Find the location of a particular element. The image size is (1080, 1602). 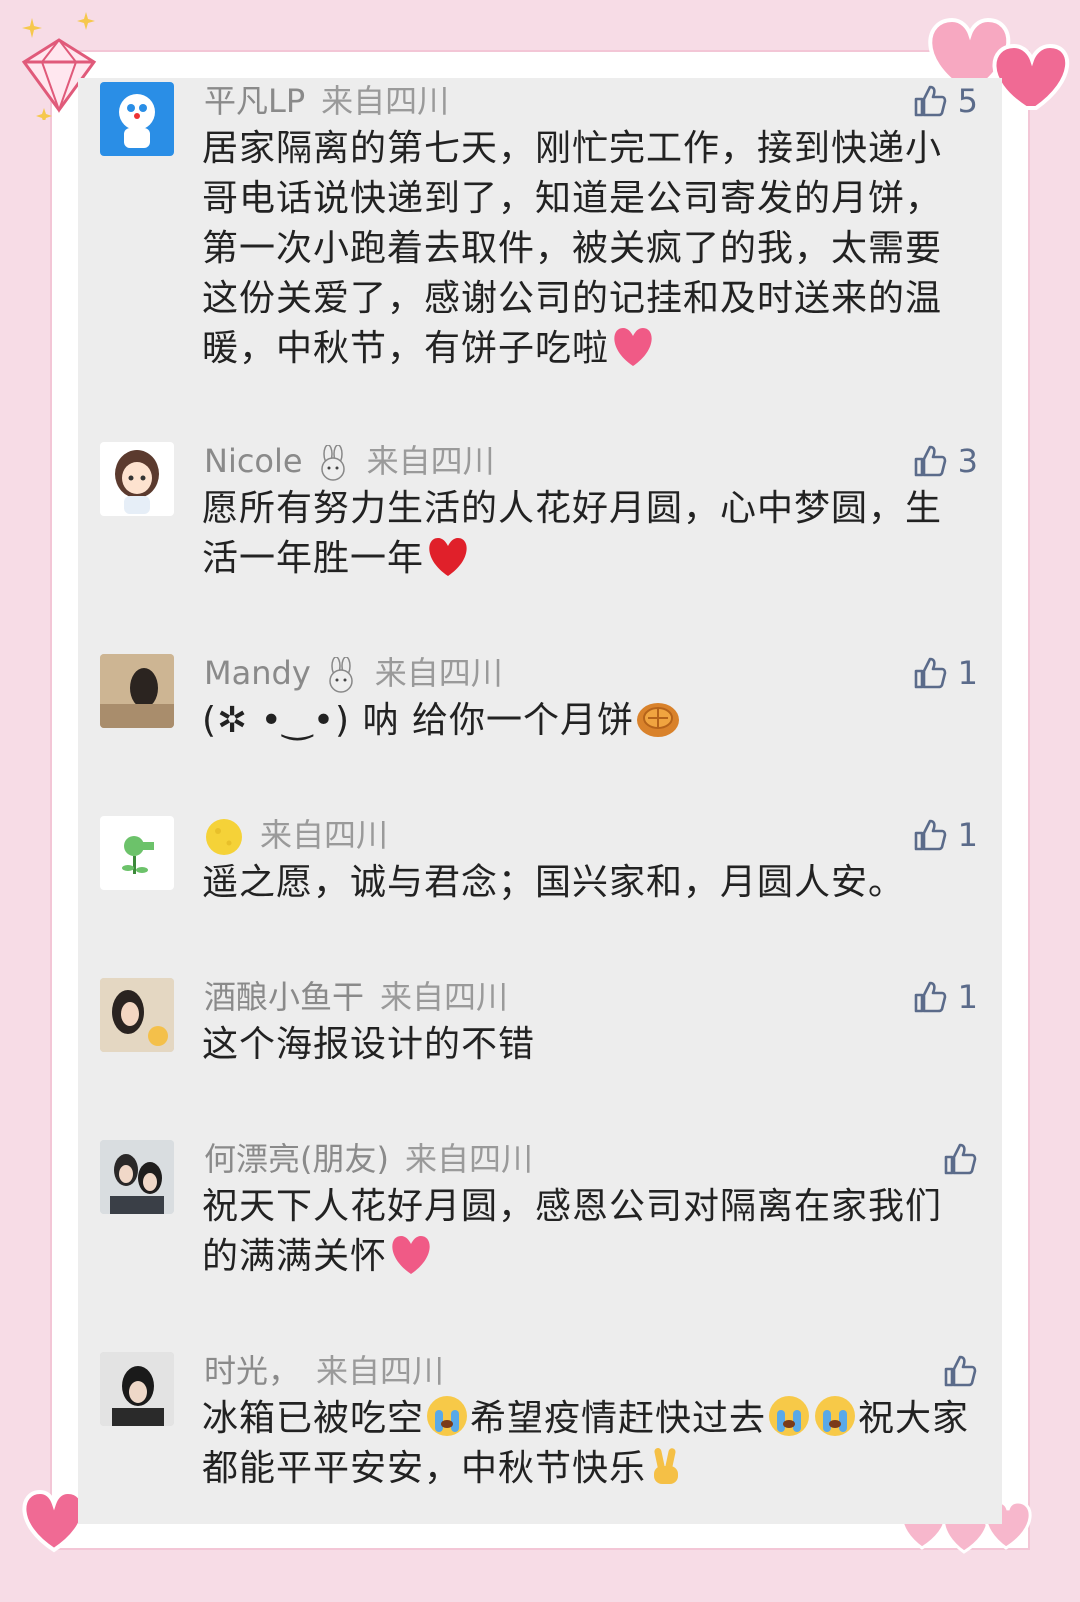

comment-text: 冰箱已被吃空 希望疫情赶快过去 祝大家都能平平安安，中秋节快乐 is located at coordinates (587, 1444).